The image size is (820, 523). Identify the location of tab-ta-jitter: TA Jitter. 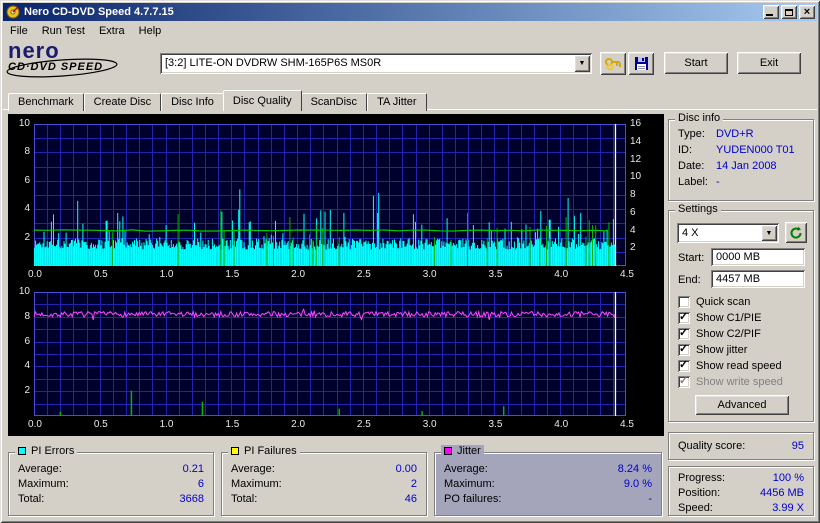
(397, 102).